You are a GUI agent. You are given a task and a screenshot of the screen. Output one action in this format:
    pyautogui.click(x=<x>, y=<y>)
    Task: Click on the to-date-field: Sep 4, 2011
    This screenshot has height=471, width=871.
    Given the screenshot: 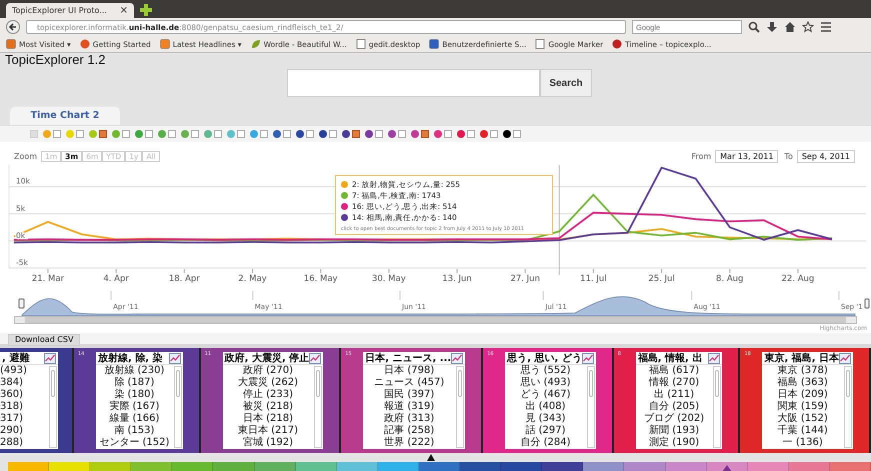 What is the action you would take?
    pyautogui.click(x=825, y=156)
    